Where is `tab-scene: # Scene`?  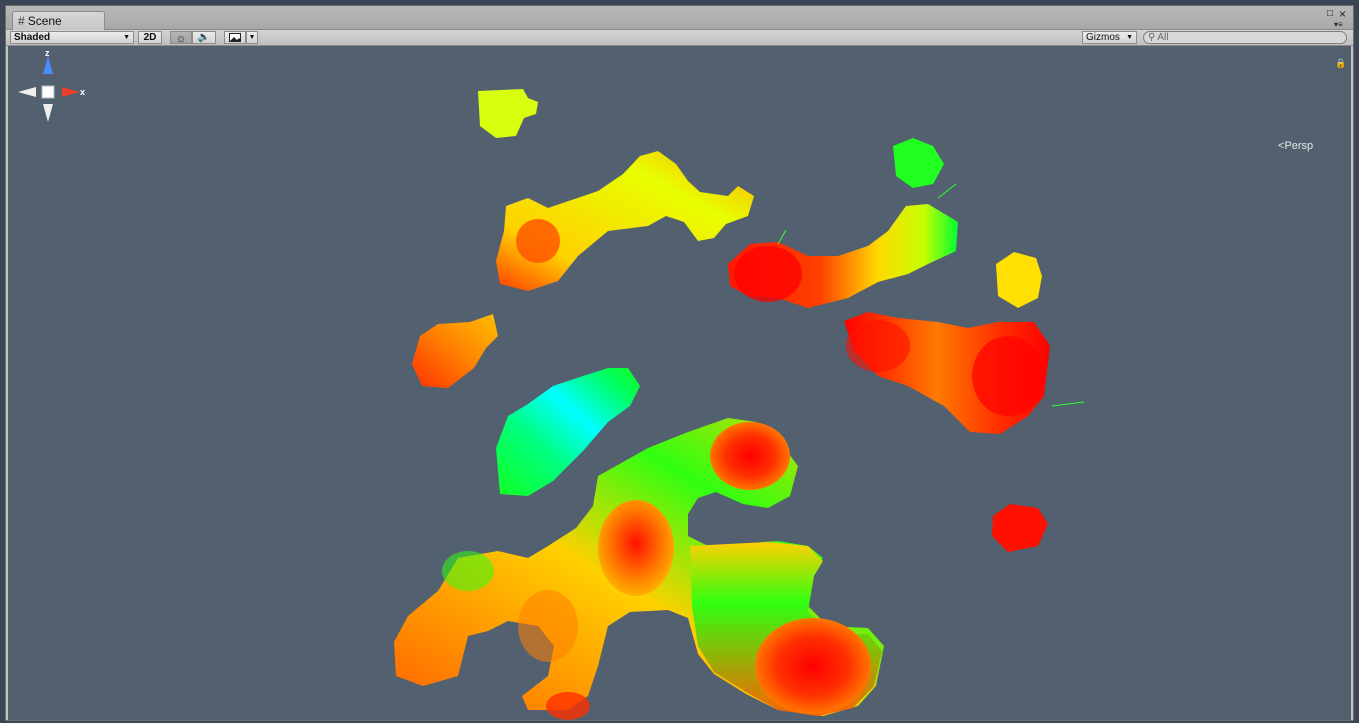 tab-scene: # Scene is located at coordinates (58, 20).